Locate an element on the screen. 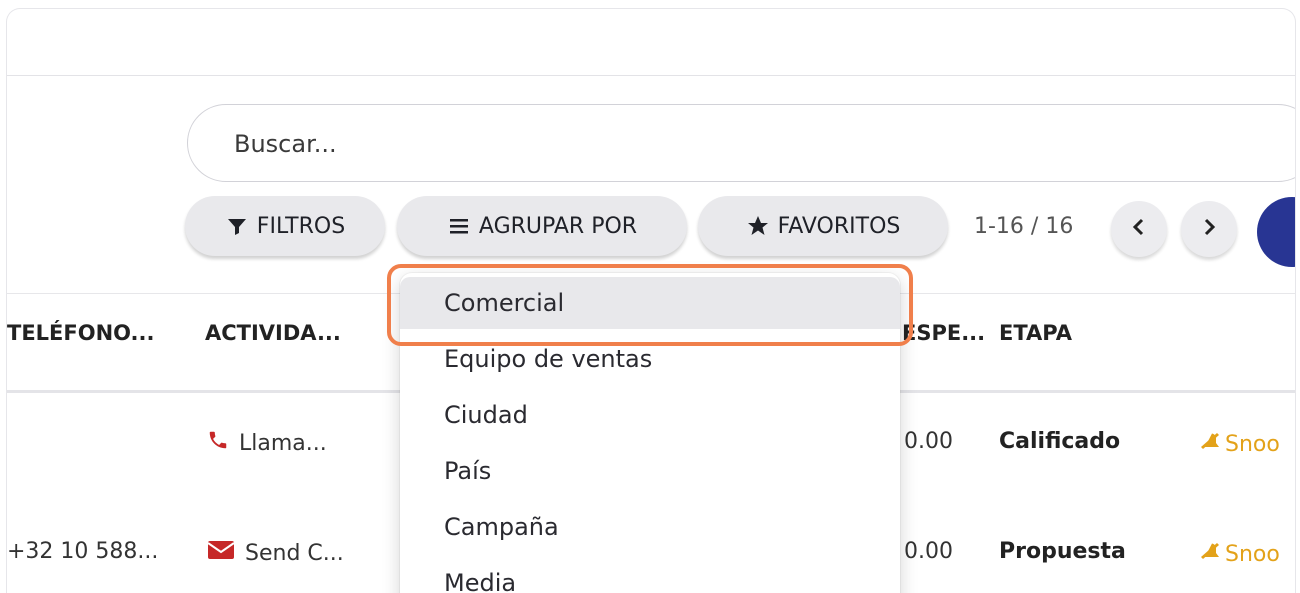 Image resolution: width=1300 pixels, height=593 pixels. row-1-snooze-text: Snoo is located at coordinates (1252, 444).